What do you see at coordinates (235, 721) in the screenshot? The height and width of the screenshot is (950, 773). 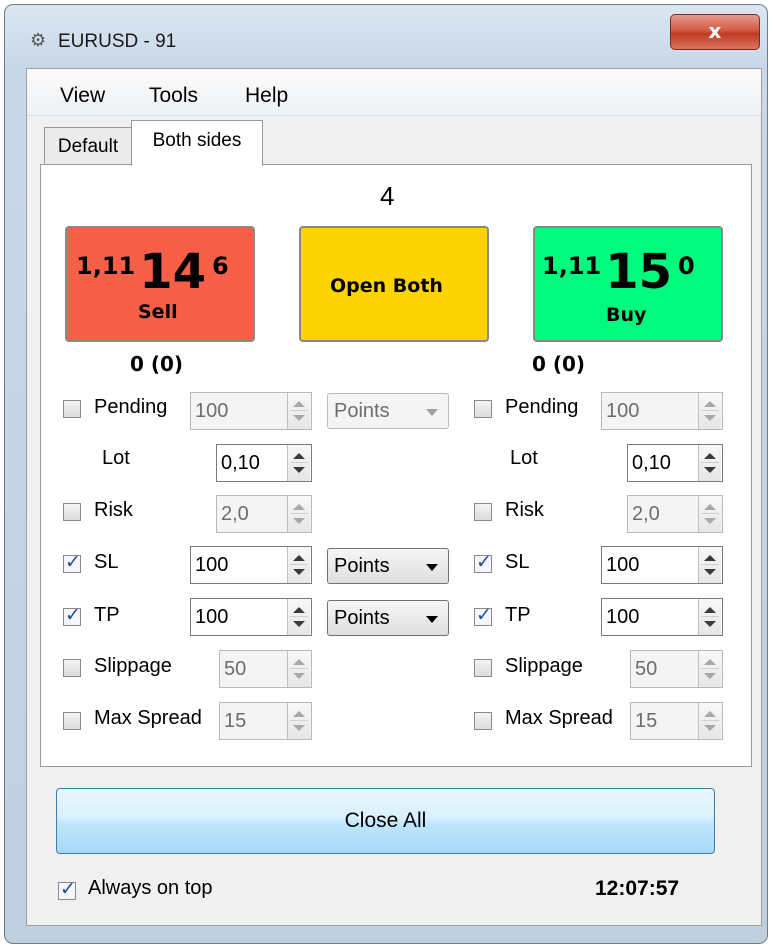 I see `left-max-spread-value: 15` at bounding box center [235, 721].